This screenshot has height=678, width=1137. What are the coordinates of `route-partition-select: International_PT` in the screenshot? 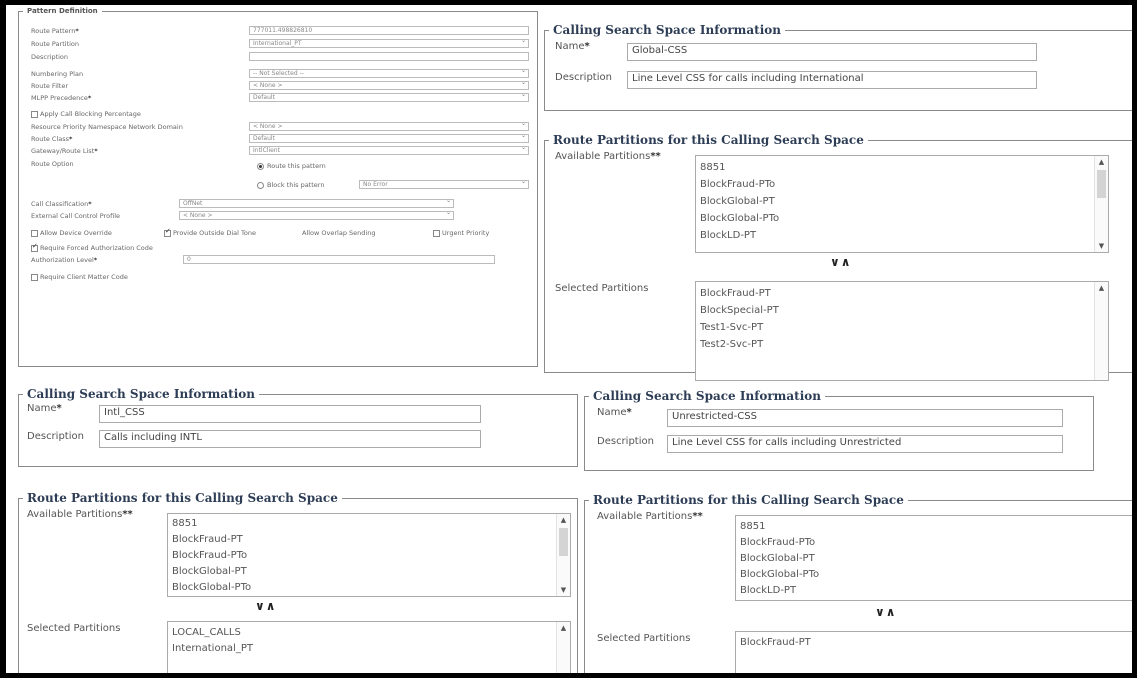 It's located at (389, 43).